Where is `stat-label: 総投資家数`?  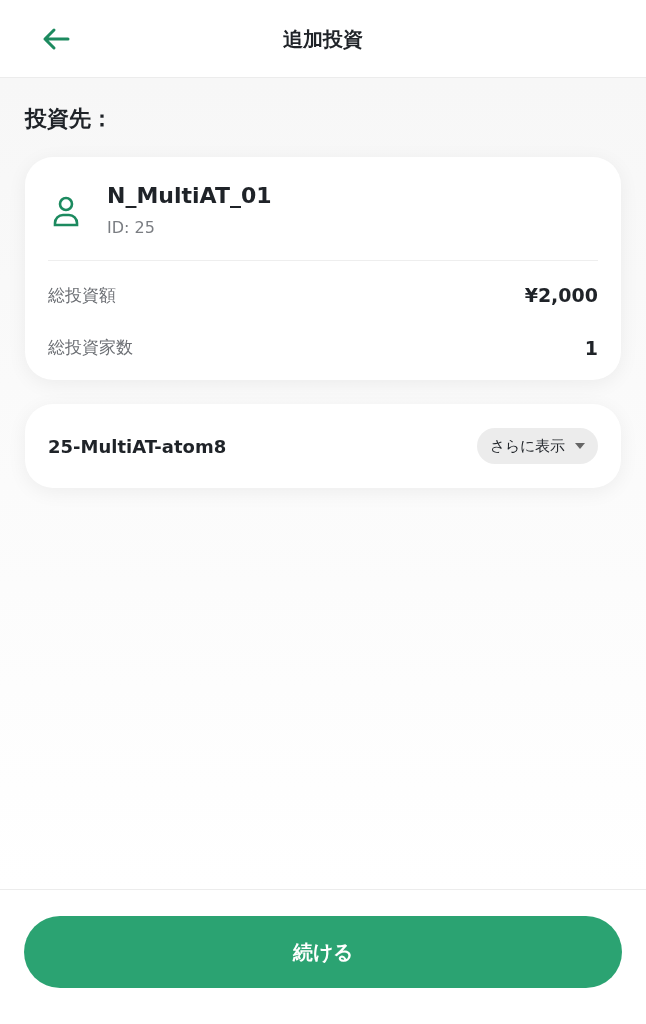
stat-label: 総投資家数 is located at coordinates (90, 347).